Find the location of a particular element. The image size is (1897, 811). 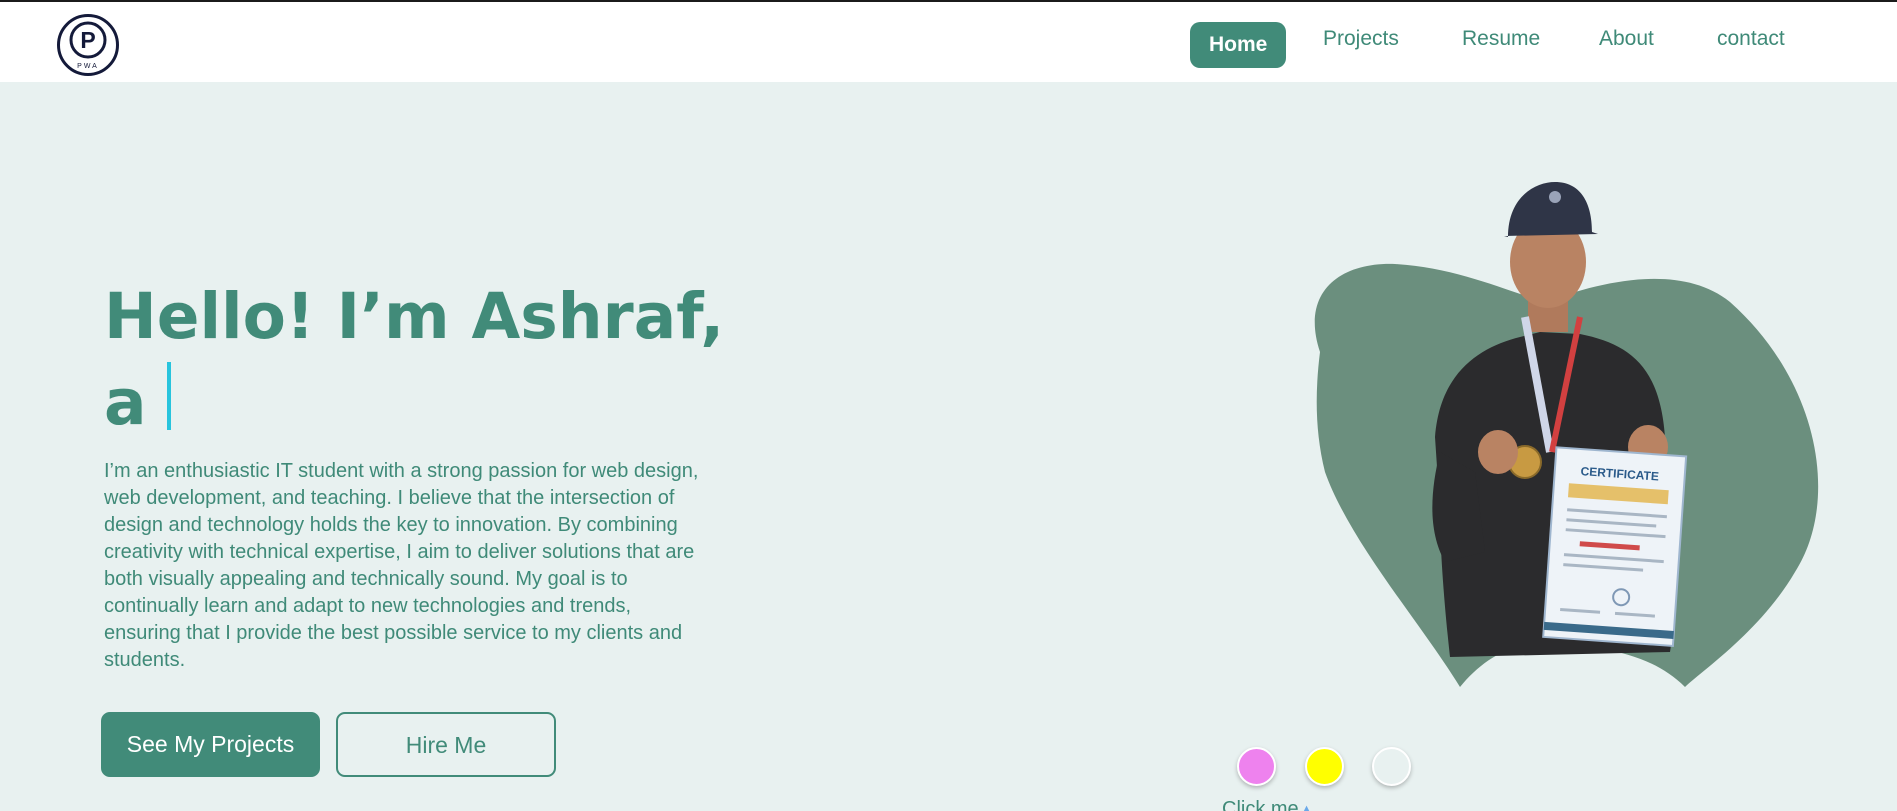

logo-monogram: P is located at coordinates (87, 40).